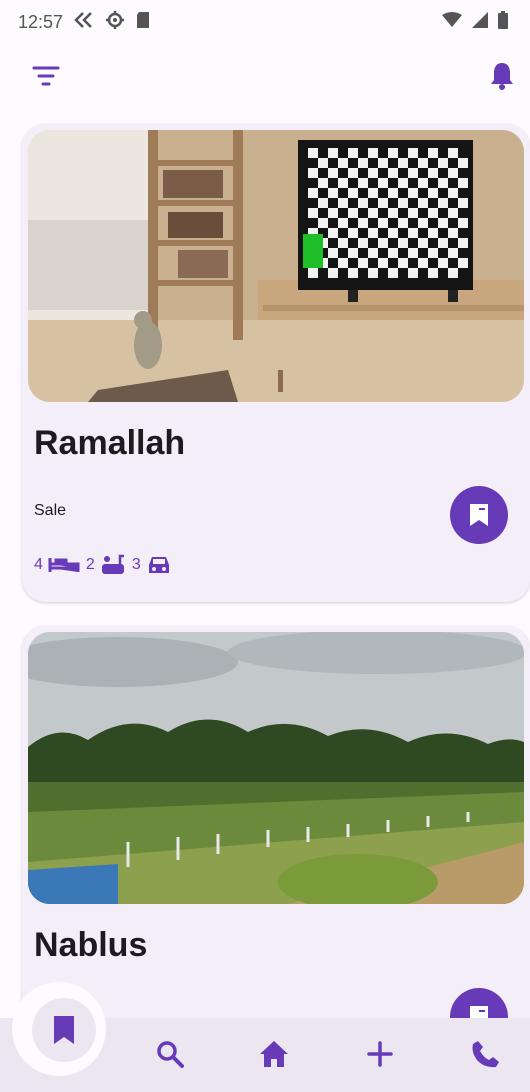  I want to click on listing-title: Ramallah, so click(110, 443).